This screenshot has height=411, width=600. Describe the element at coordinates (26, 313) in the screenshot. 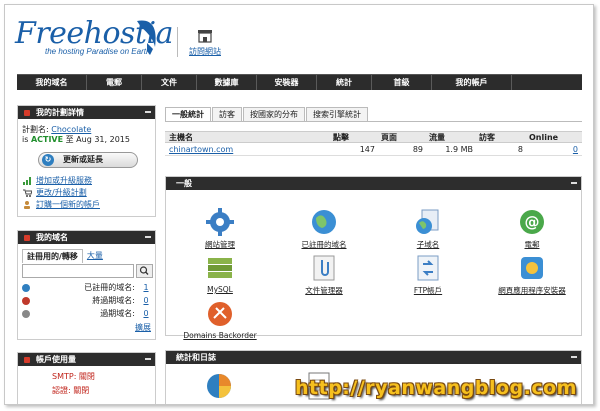

I see `status-dot-icon` at that location.